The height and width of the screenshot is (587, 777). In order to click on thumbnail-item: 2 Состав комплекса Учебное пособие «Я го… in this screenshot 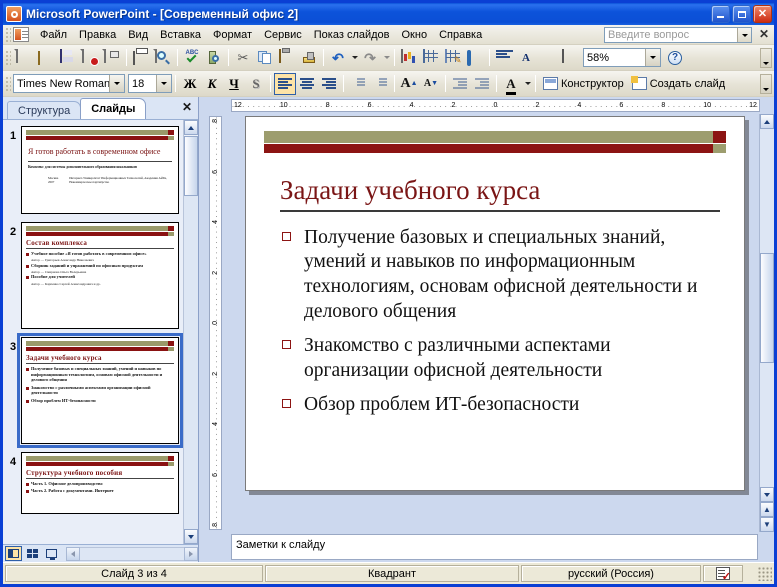, I will do `click(92, 275)`.